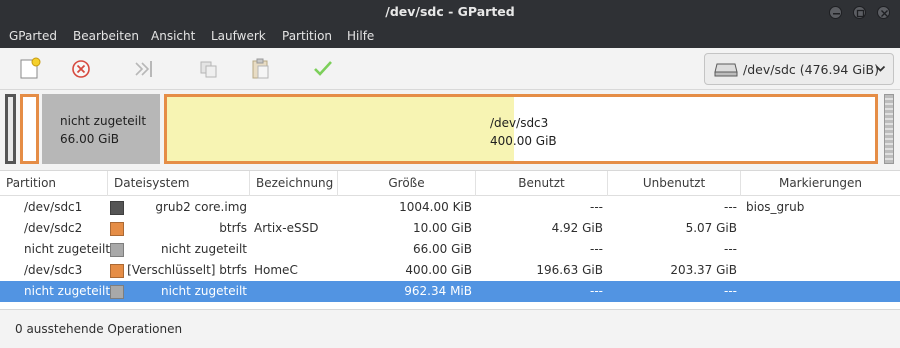  What do you see at coordinates (703, 270) in the screenshot?
I see `cell-unused: 203.37 GiB` at bounding box center [703, 270].